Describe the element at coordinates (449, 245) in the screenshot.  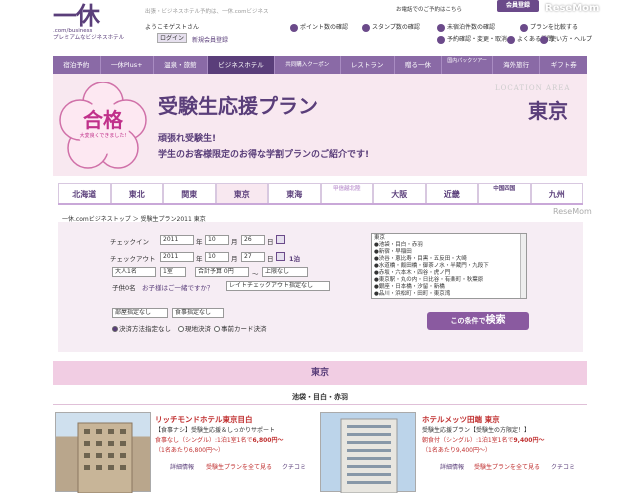
I see `area-option: ●池袋・目白・赤羽` at that location.